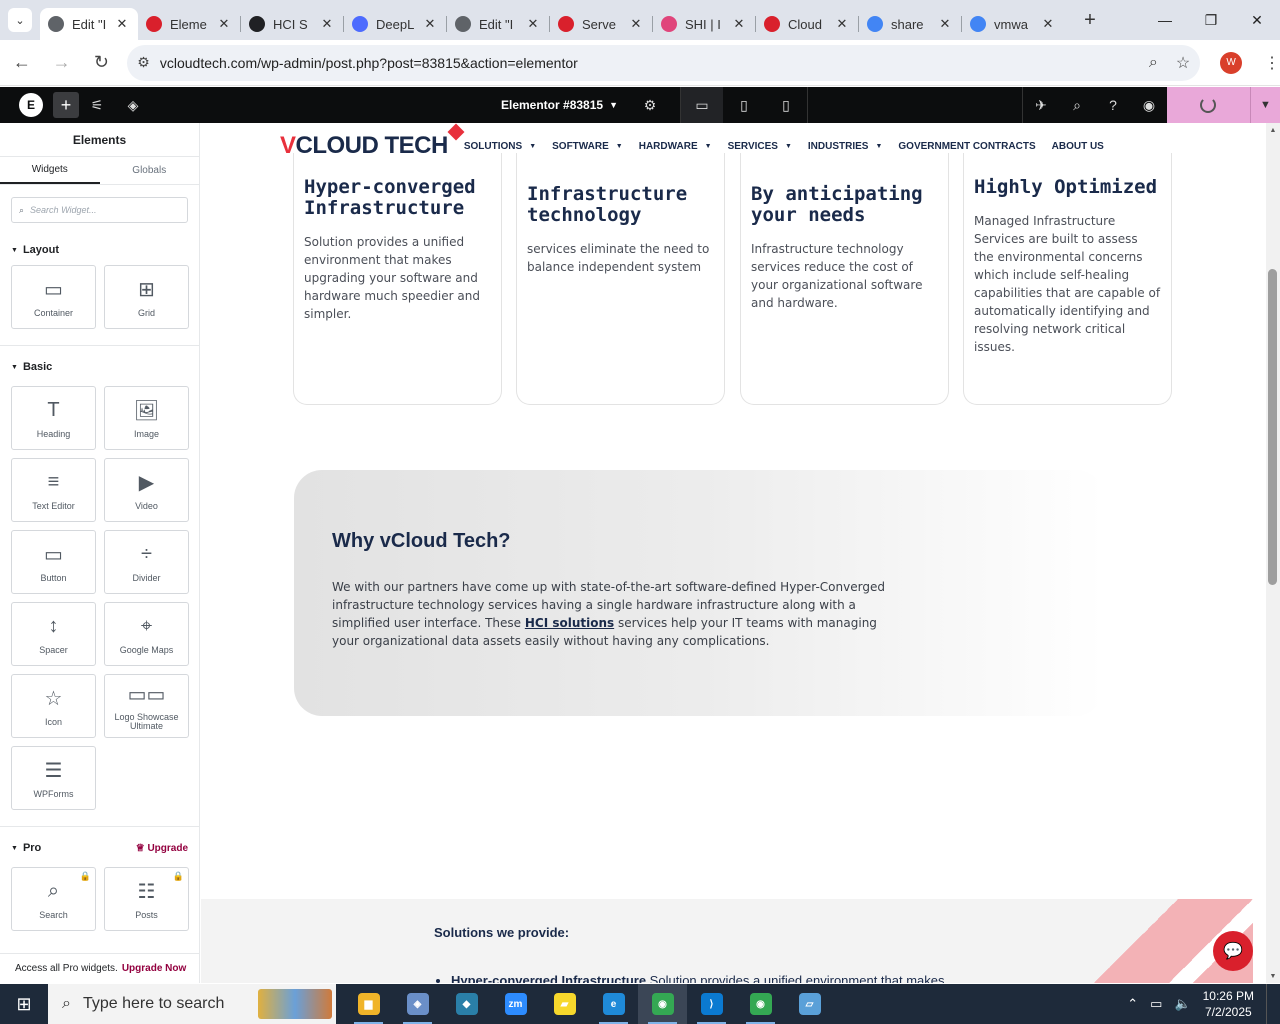 This screenshot has width=1280, height=1024. I want to click on finder-search-icon: ⌕, so click(1077, 105).